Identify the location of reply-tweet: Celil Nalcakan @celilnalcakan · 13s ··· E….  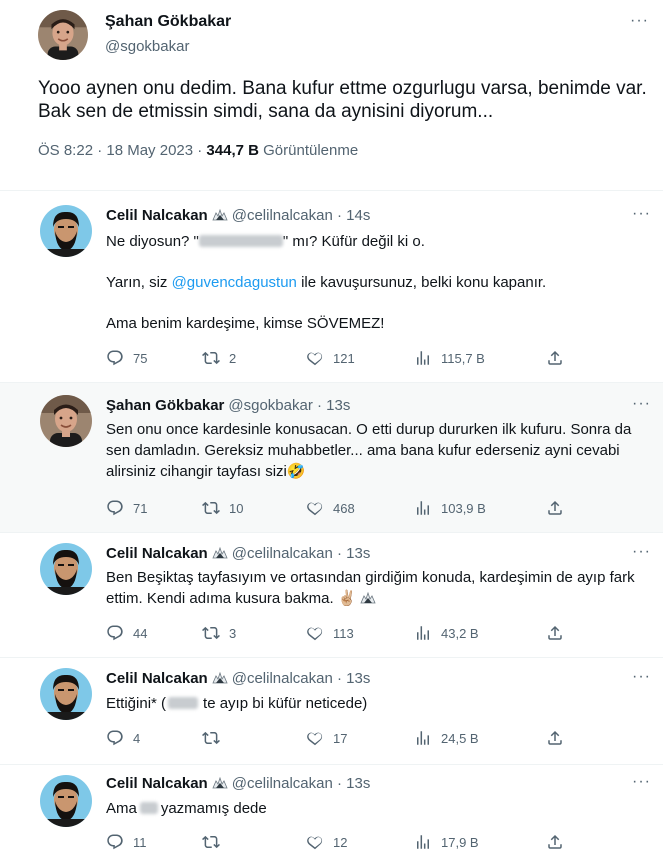
(331, 710).